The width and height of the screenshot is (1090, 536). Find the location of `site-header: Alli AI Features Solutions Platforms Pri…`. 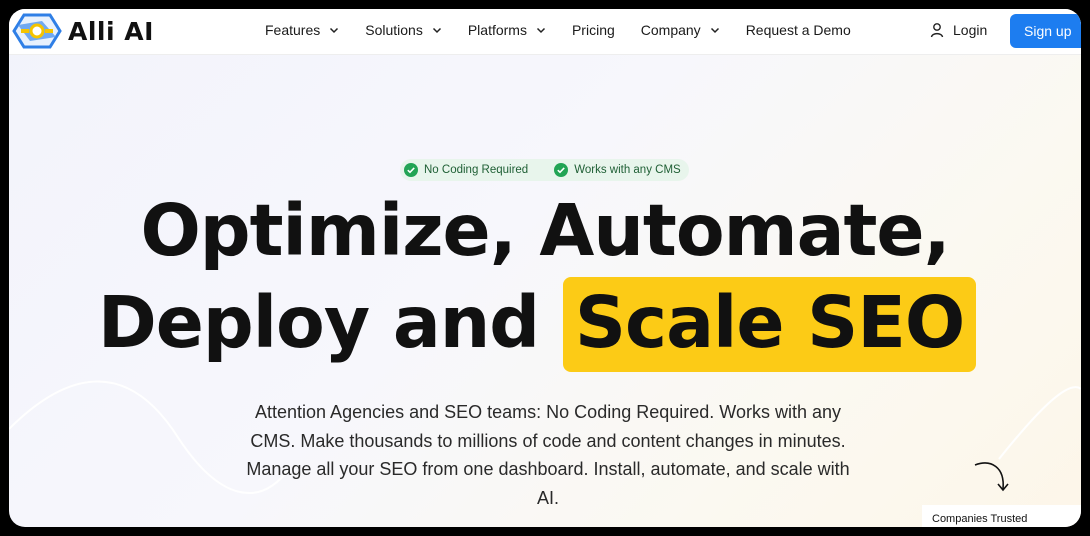

site-header: Alli AI Features Solutions Platforms Pri… is located at coordinates (545, 32).